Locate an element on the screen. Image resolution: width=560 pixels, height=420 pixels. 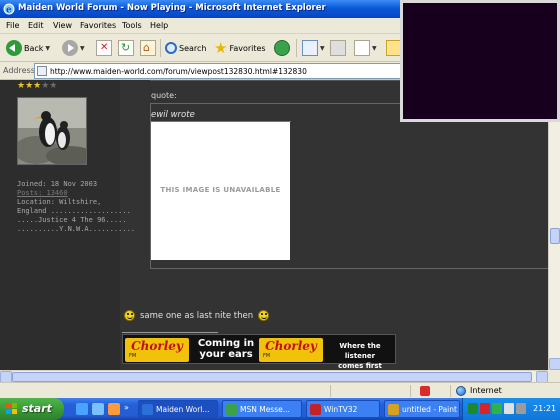
horizontal-scroll-thumb is located at coordinates (272, 377).